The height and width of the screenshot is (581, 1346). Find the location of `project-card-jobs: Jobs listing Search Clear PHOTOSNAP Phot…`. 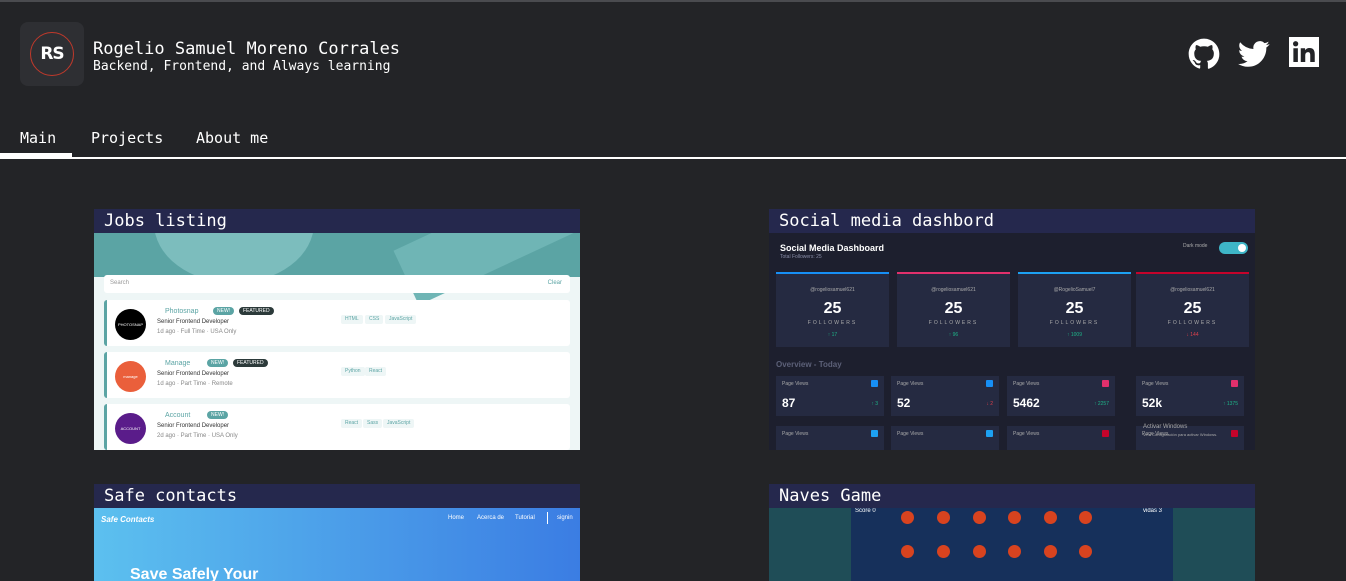

project-card-jobs: Jobs listing Search Clear PHOTOSNAP Phot… is located at coordinates (337, 329).